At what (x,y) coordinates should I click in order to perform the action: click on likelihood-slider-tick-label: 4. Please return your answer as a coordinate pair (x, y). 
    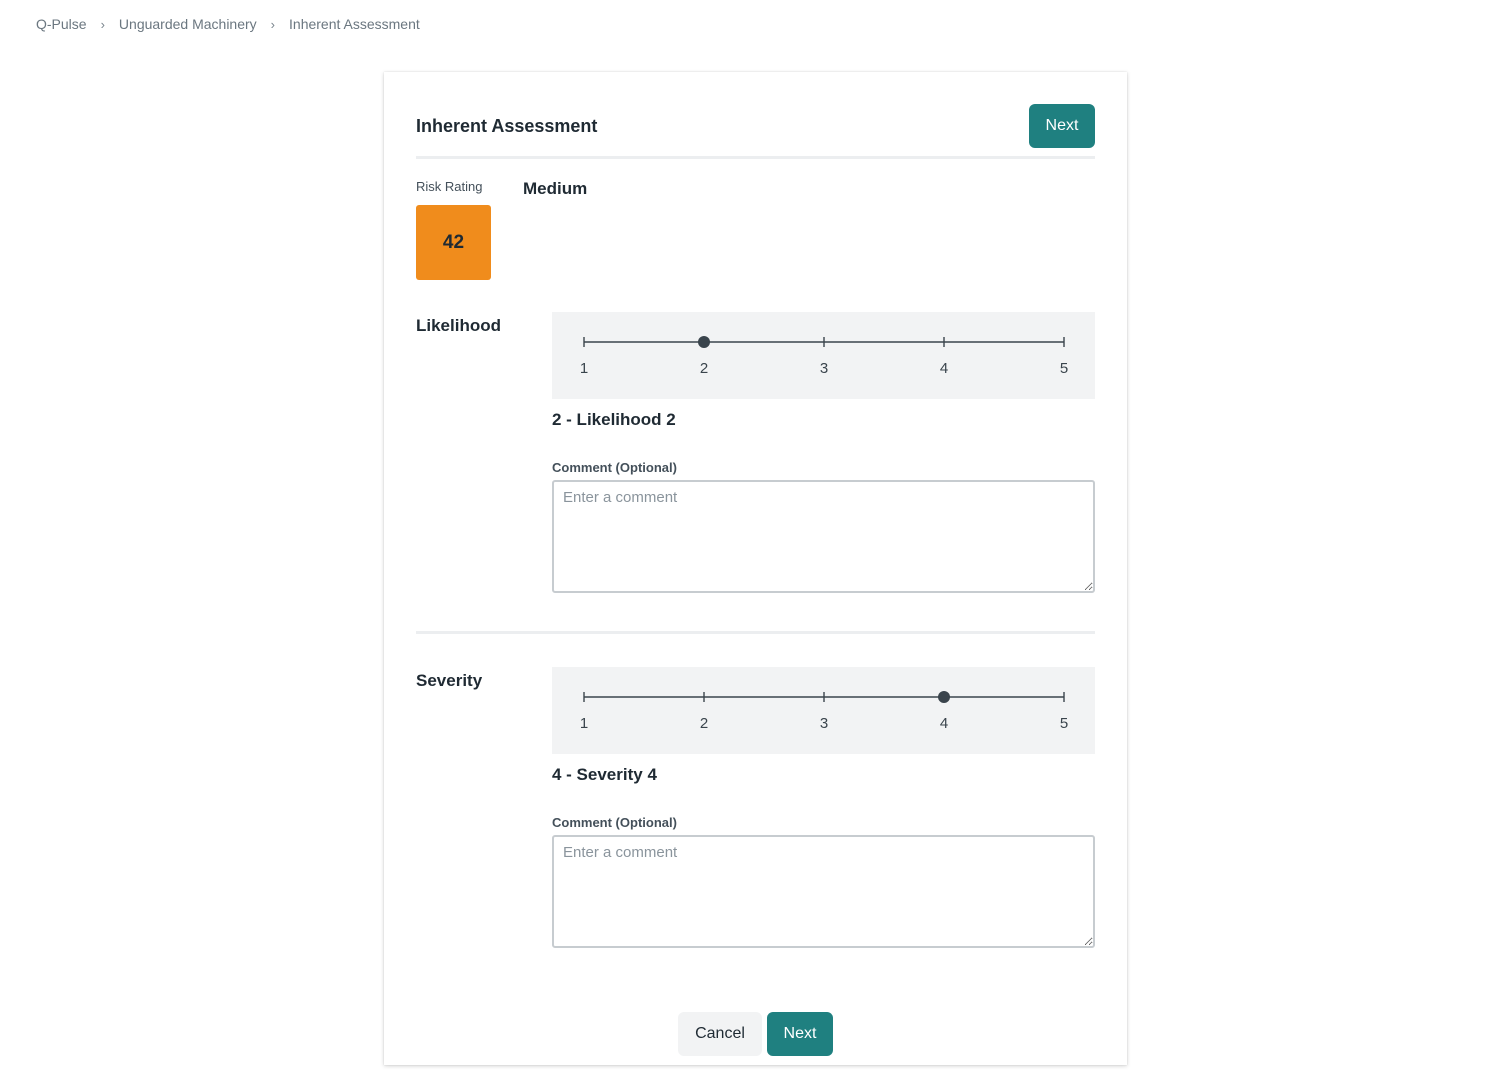
    Looking at the image, I should click on (944, 368).